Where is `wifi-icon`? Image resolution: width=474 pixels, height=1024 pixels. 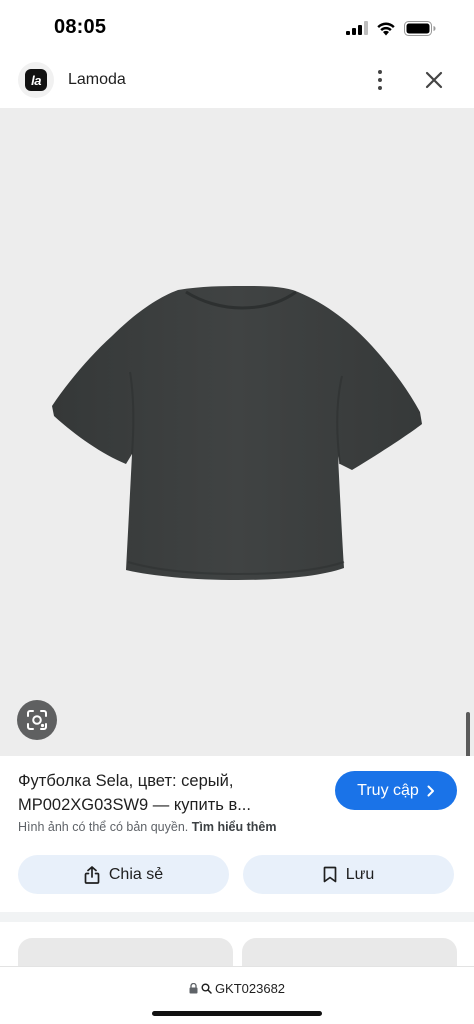
wifi-icon is located at coordinates (386, 28).